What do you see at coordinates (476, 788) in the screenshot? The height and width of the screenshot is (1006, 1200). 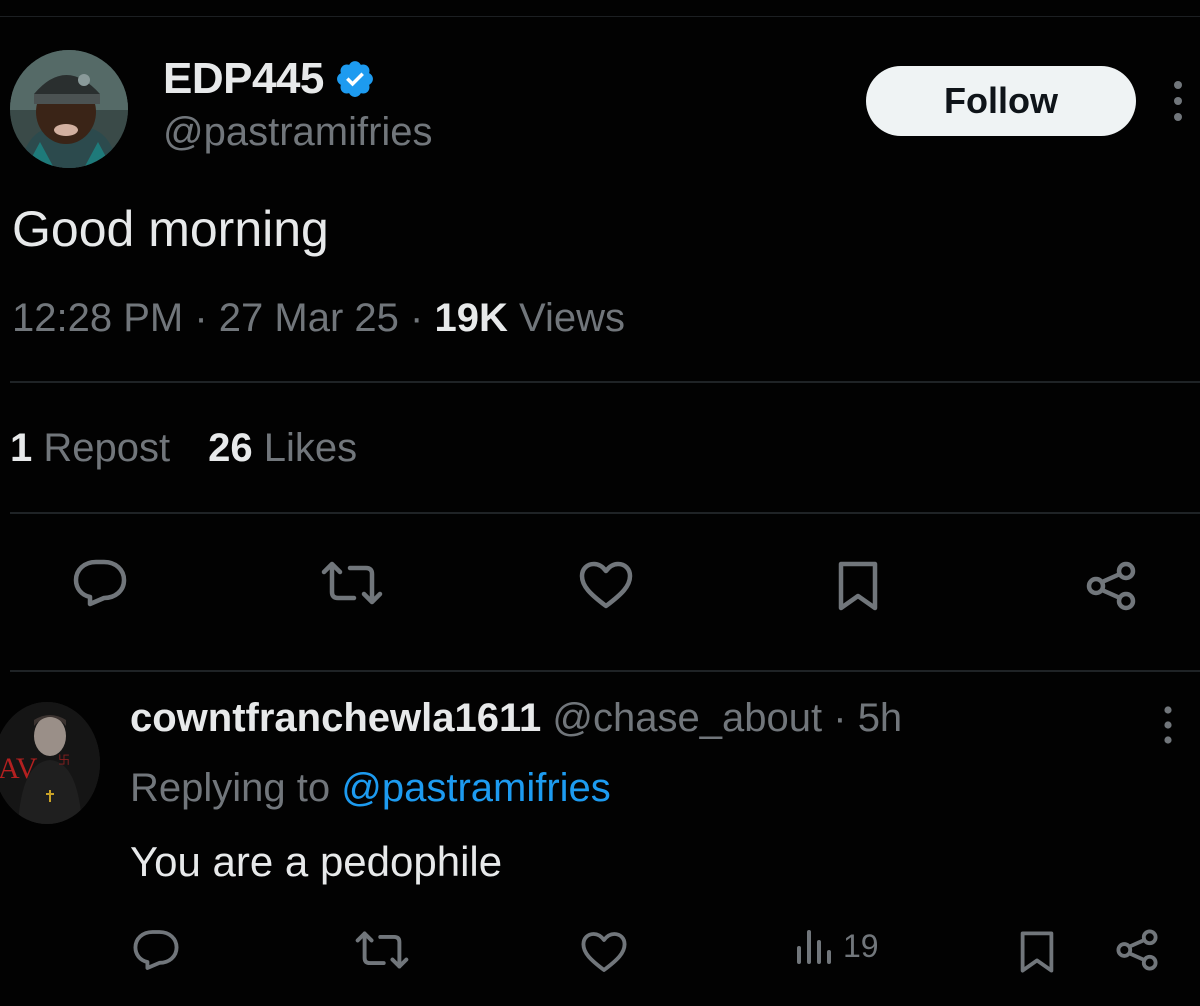 I see `replying-mention-link: @pastramifries` at bounding box center [476, 788].